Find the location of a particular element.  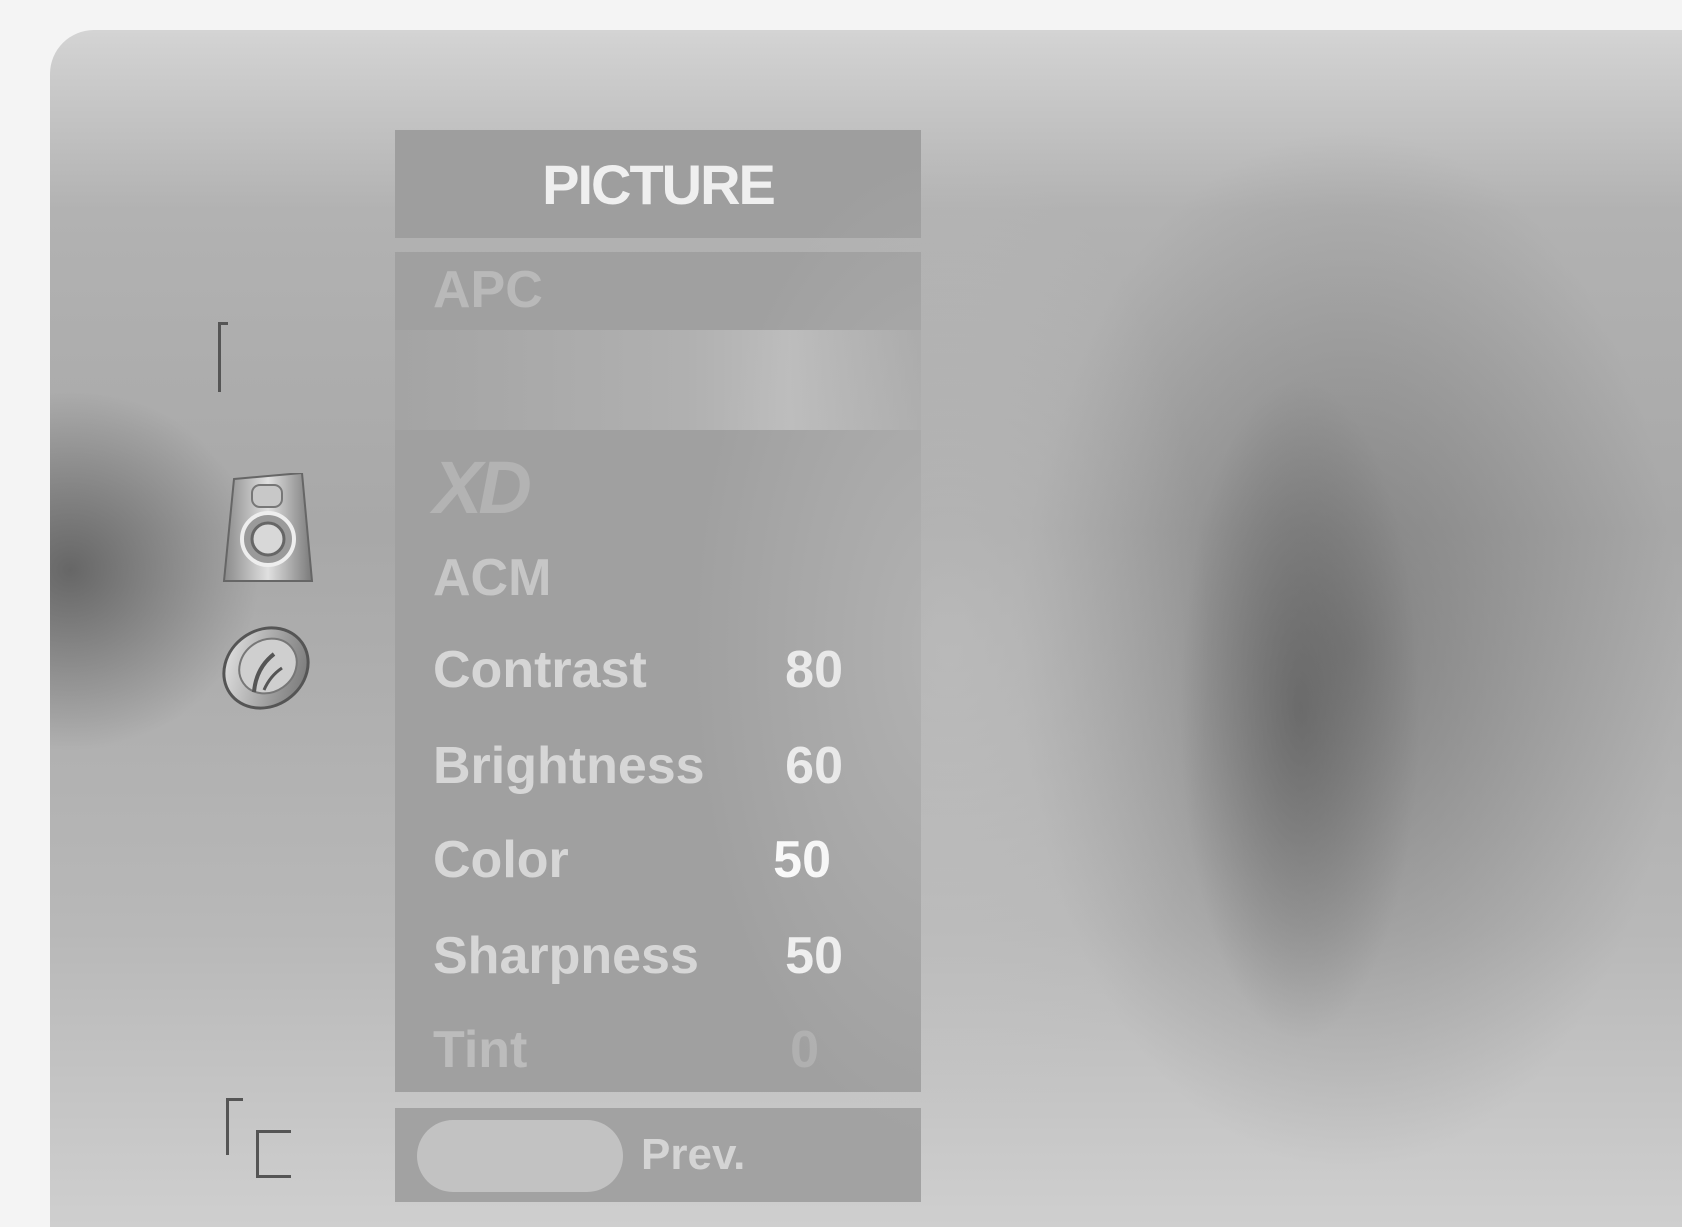

clock-icon is located at coordinates (266, 668).